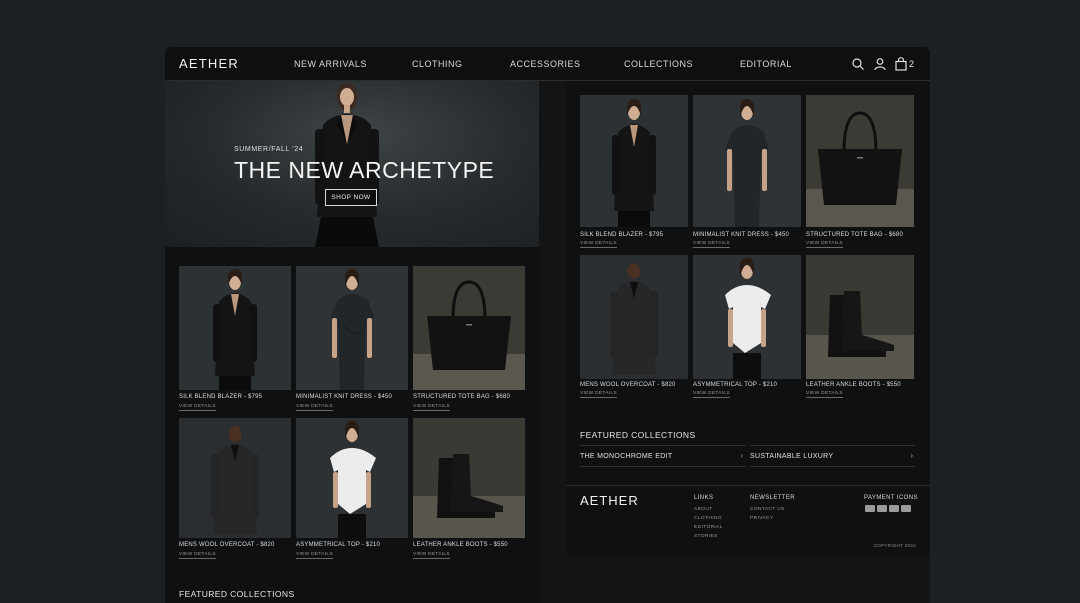 Image resolution: width=1080 pixels, height=603 pixels. I want to click on footer-payment-heading: PAYMENT ICONS, so click(891, 498).